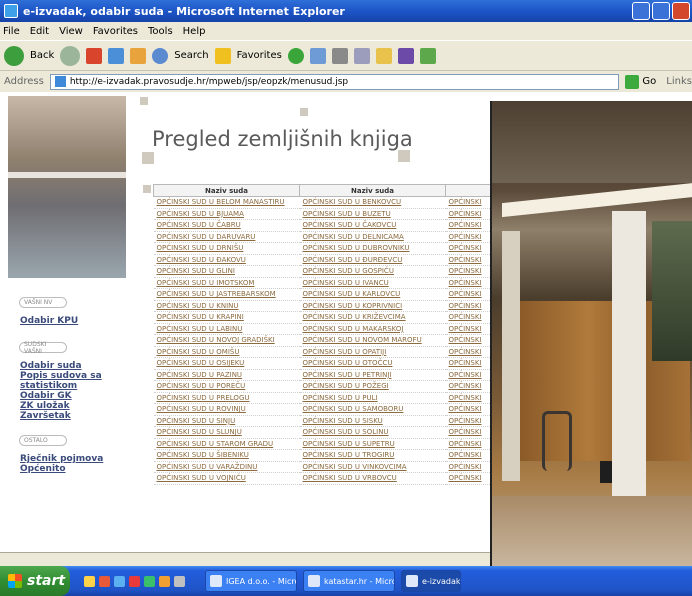 This screenshot has width=692, height=596. Describe the element at coordinates (372, 202) in the screenshot. I see `court-link: OPĆINSKI SUD U BENKOVCU` at that location.